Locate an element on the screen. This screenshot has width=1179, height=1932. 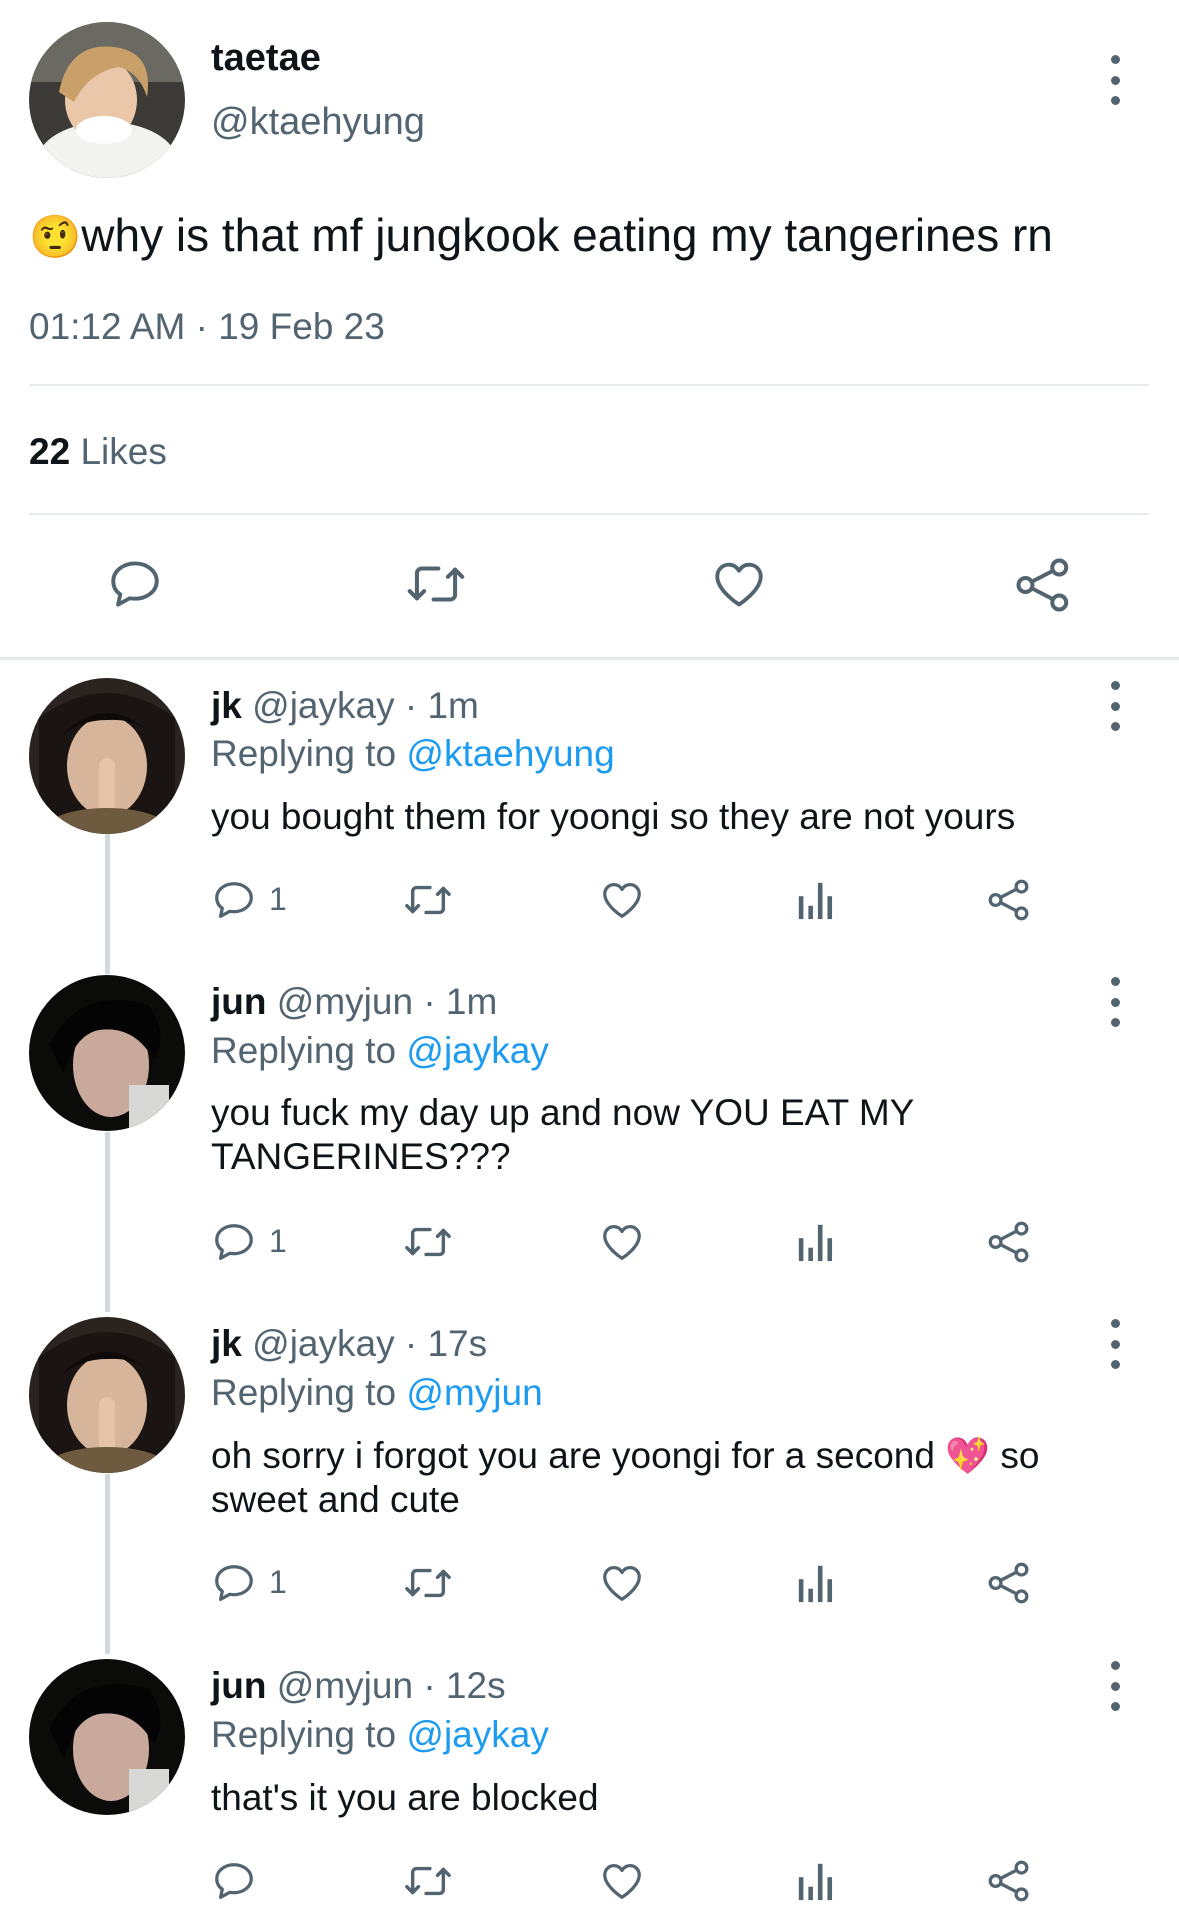
reply-1-age: · 1m is located at coordinates (441, 705).